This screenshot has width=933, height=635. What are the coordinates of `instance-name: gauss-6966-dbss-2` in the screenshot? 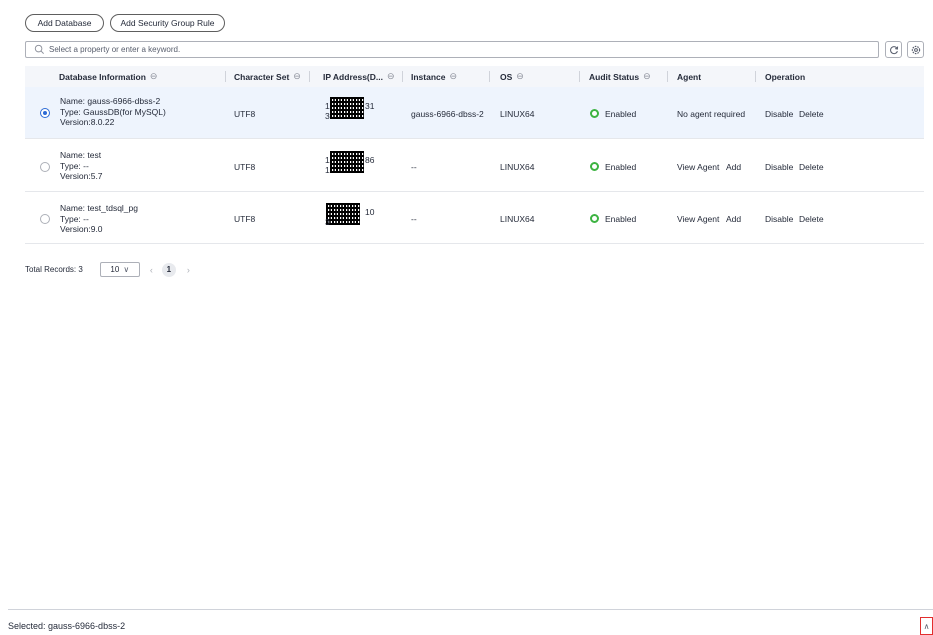 It's located at (447, 114).